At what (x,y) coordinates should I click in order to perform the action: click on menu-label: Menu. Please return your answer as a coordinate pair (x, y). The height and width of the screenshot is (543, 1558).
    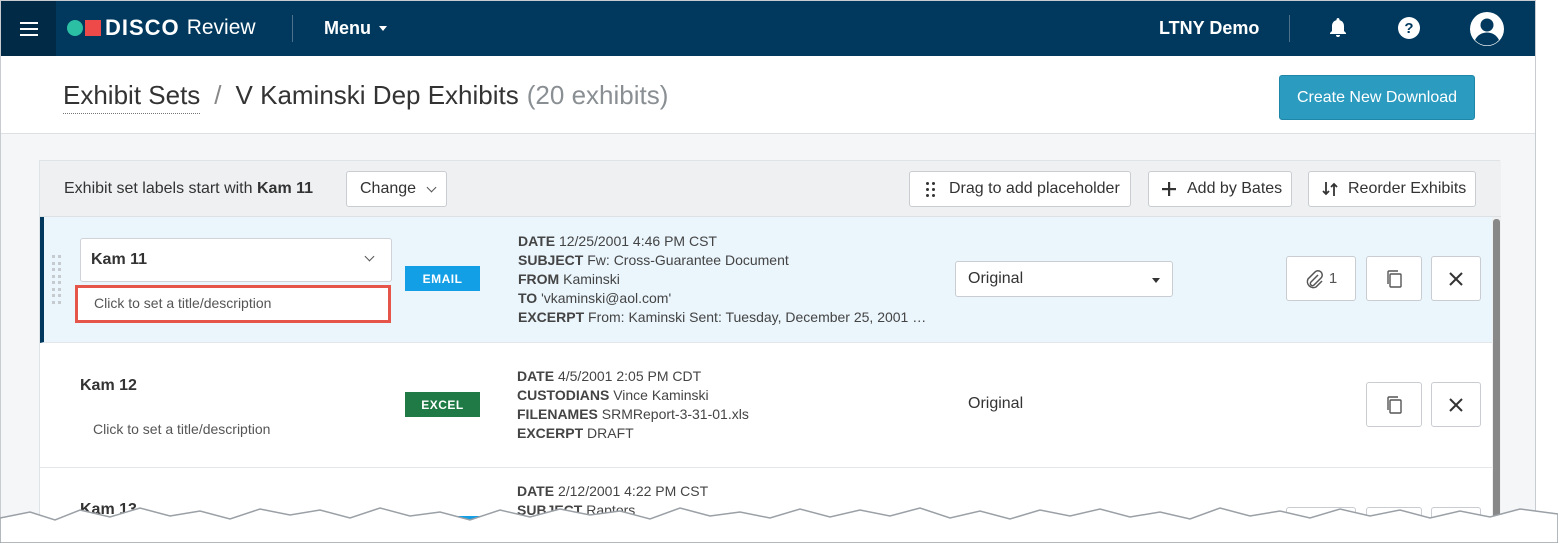
    Looking at the image, I should click on (347, 28).